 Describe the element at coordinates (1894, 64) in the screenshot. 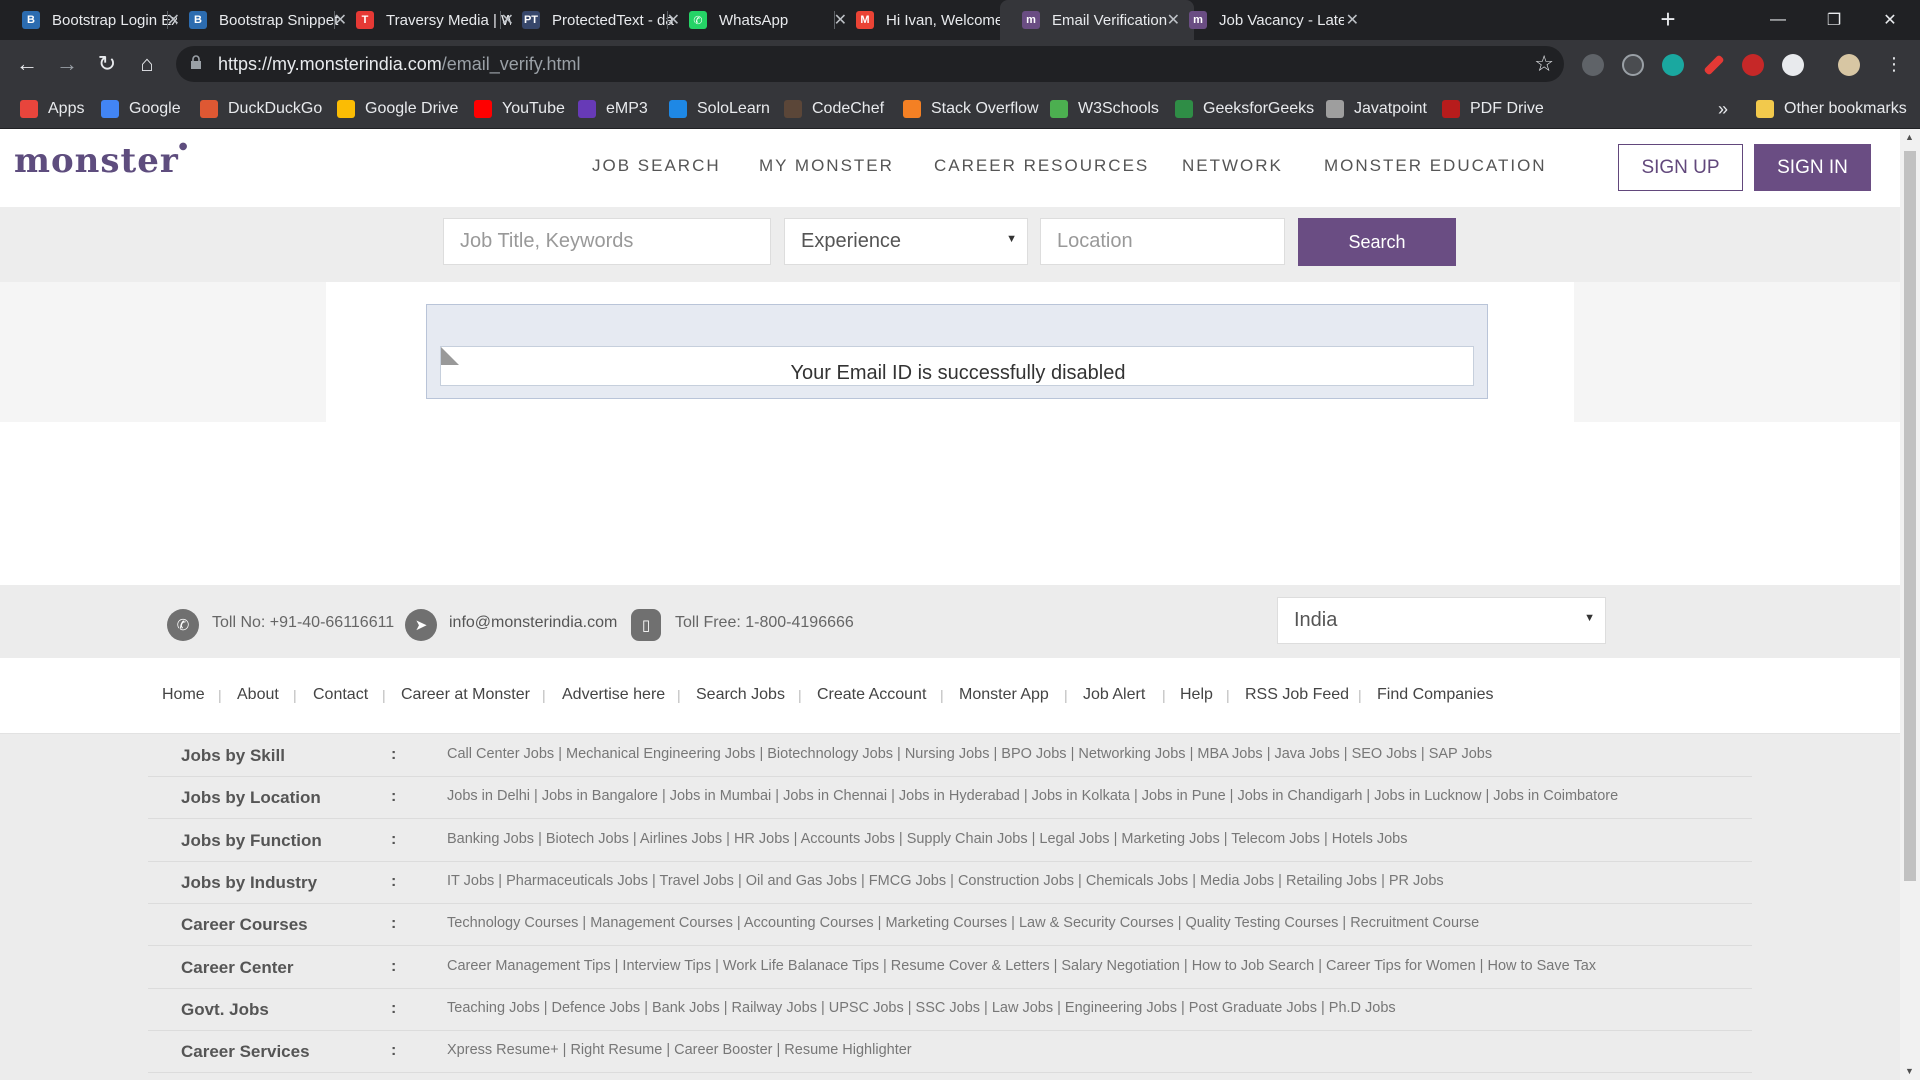

I see `browser-menu-icon: ⋮` at that location.